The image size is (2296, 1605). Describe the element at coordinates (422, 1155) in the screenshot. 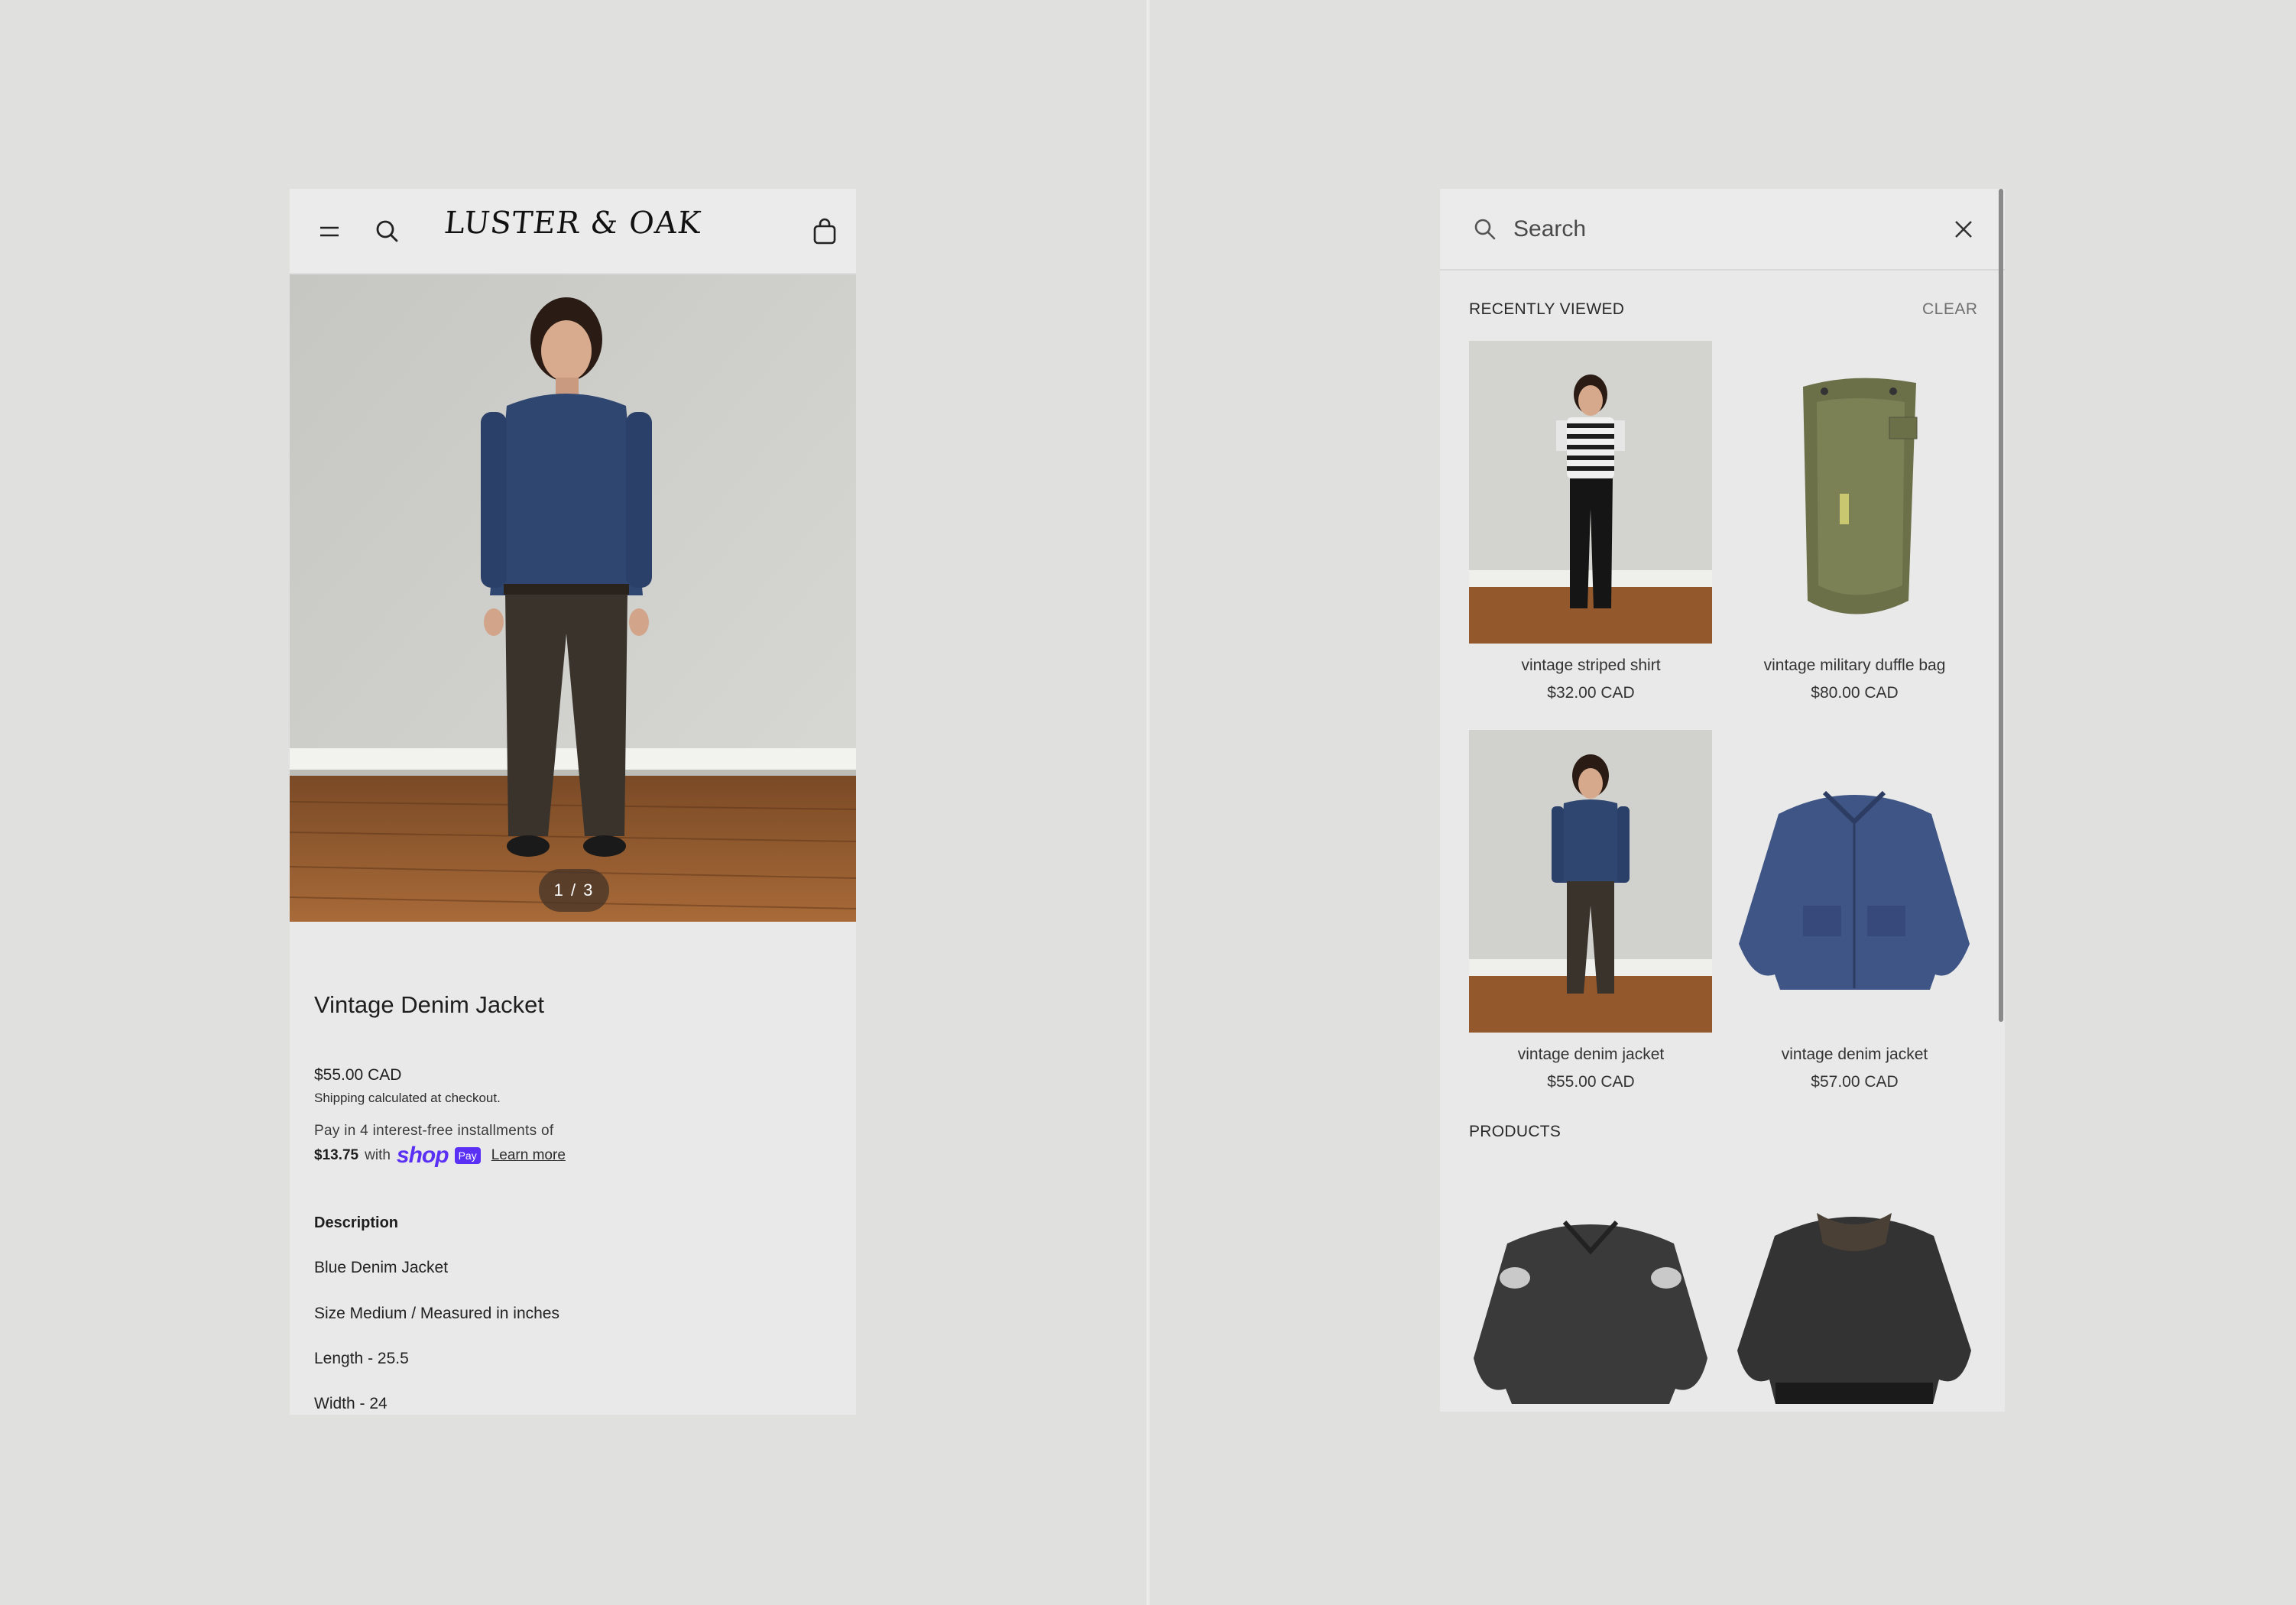

I see `shop-pay-logo: shop` at that location.